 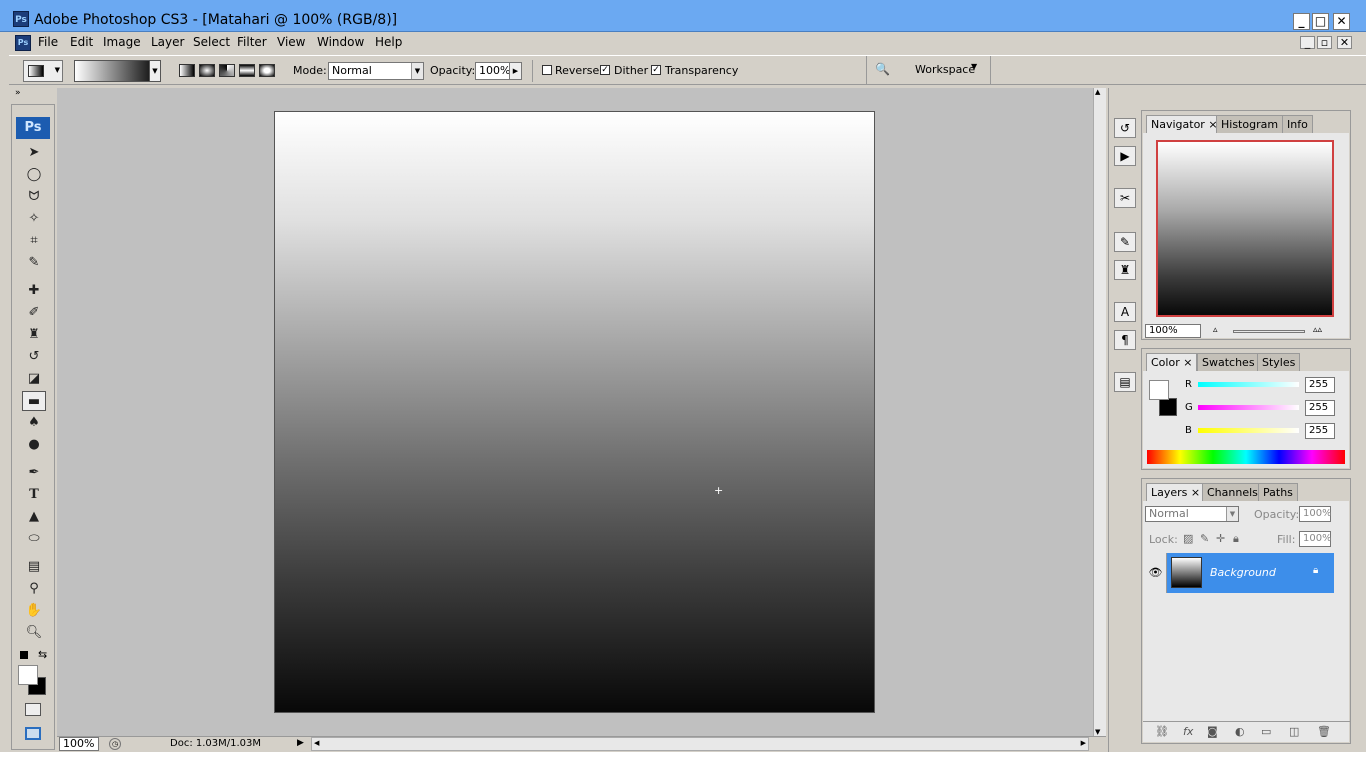 I want to click on blend-mode-select: Normal ▼, so click(x=1192, y=514).